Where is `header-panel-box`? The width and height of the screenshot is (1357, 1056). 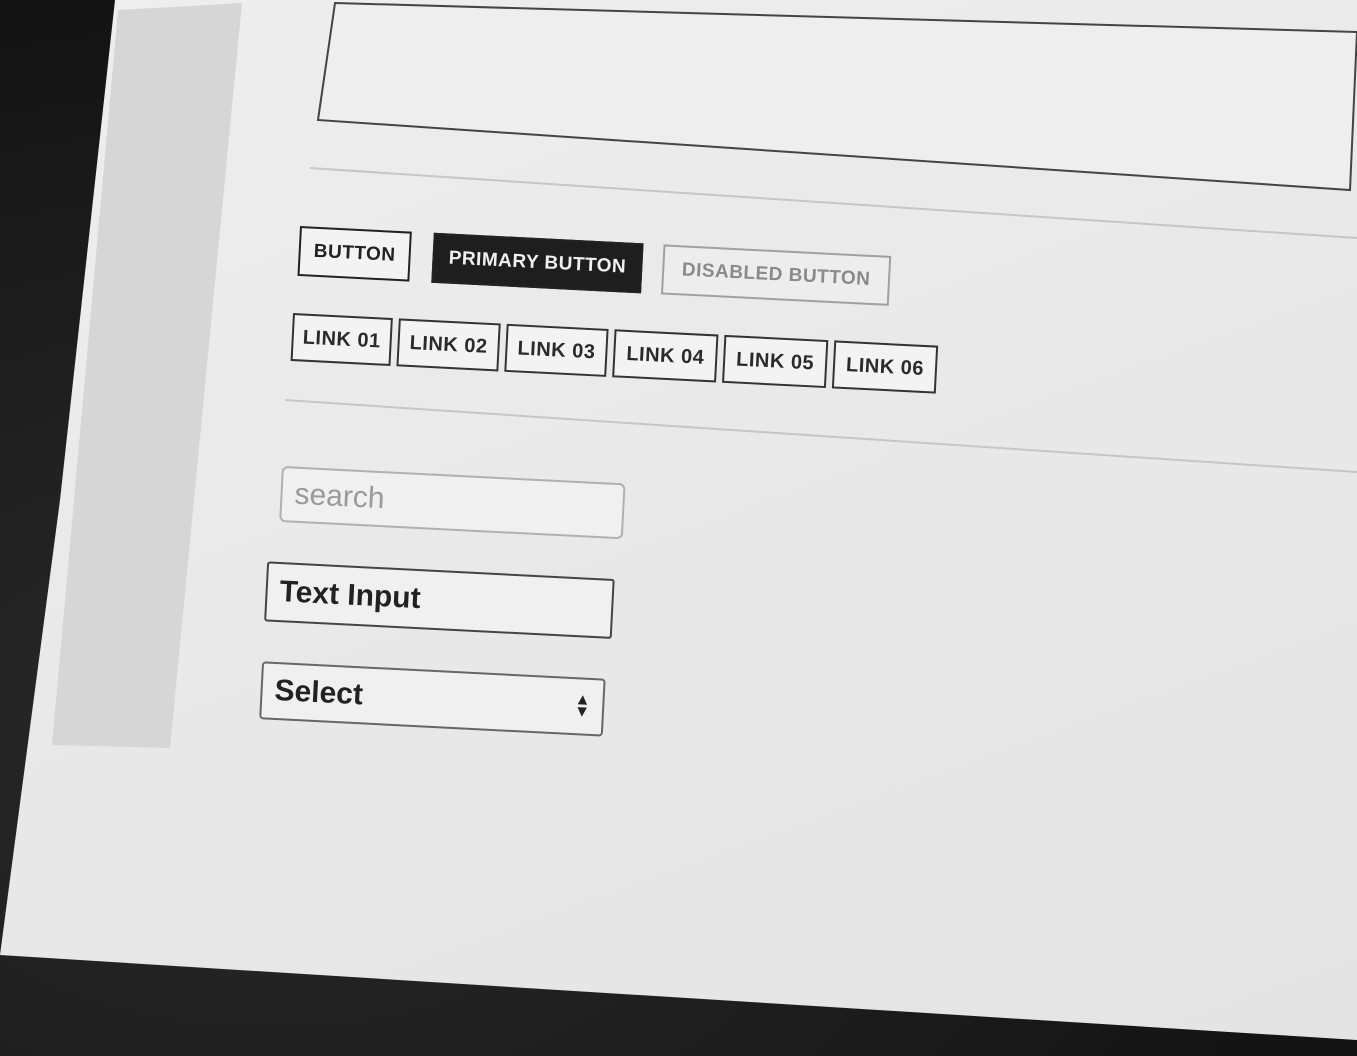
header-panel-box is located at coordinates (836, 96).